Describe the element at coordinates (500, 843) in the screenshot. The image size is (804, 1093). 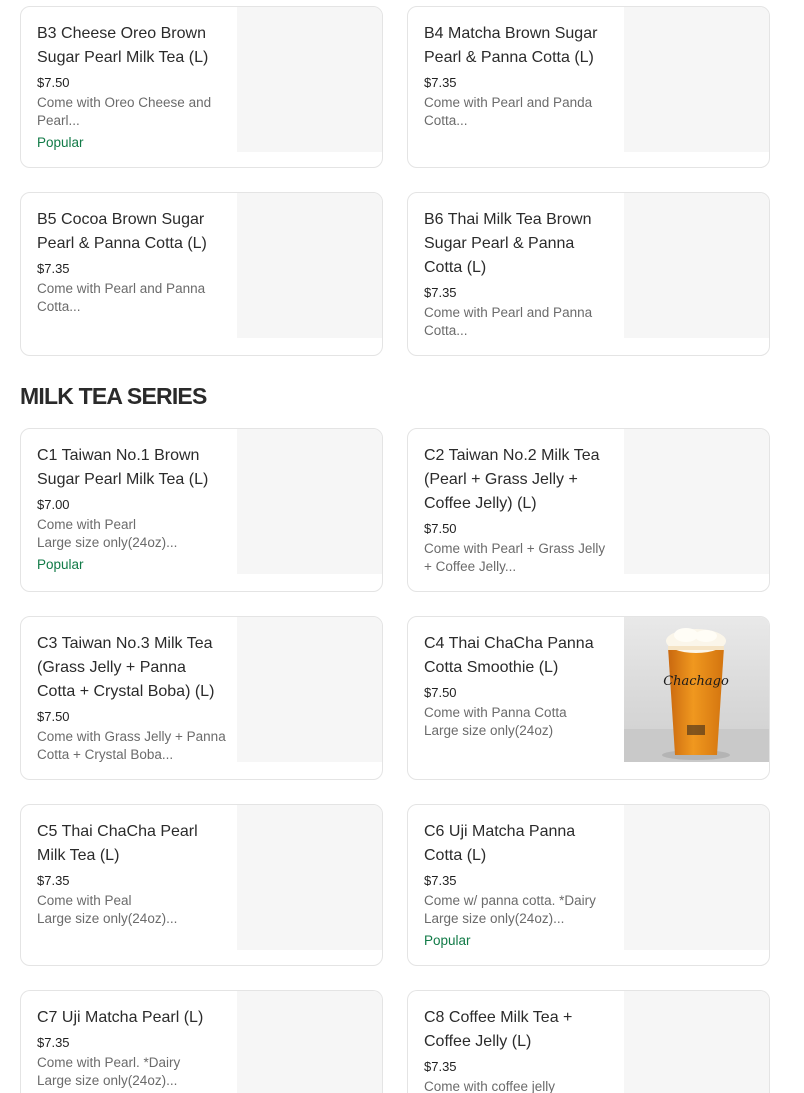
I see `item-name: C6 Uji Matcha Panna Cotta (L)` at that location.